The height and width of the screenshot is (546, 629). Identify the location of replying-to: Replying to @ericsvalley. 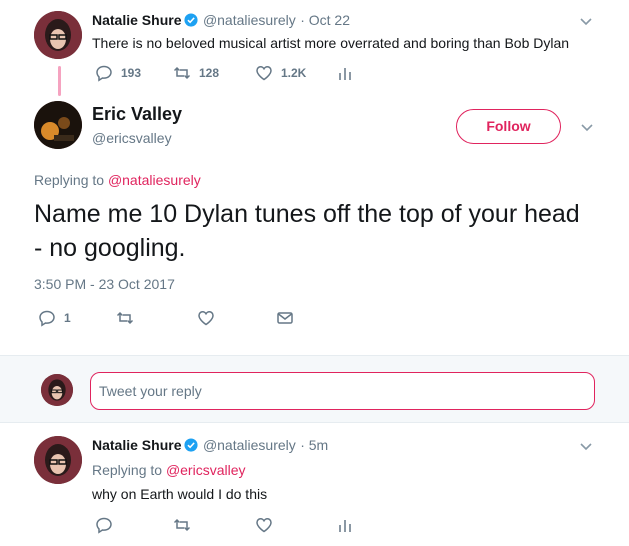
(169, 470).